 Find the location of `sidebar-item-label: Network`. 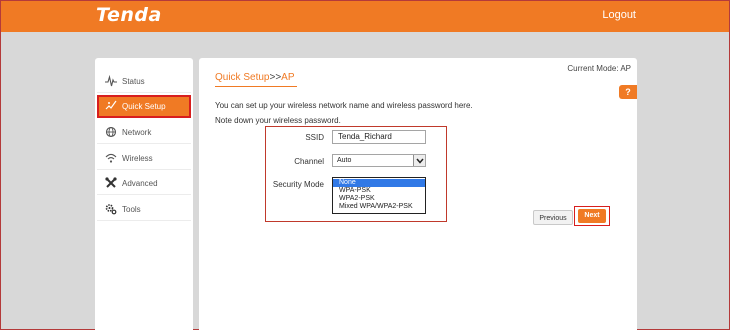

sidebar-item-label: Network is located at coordinates (137, 132).